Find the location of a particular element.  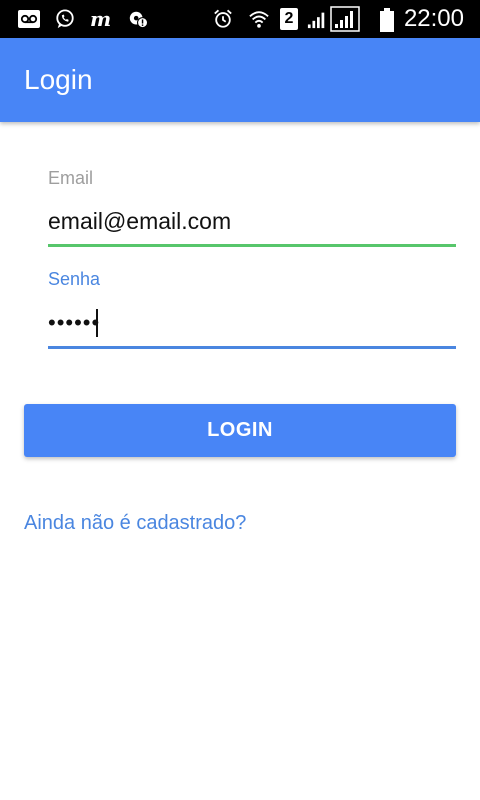

sim-icon: 2 is located at coordinates (289, 19).